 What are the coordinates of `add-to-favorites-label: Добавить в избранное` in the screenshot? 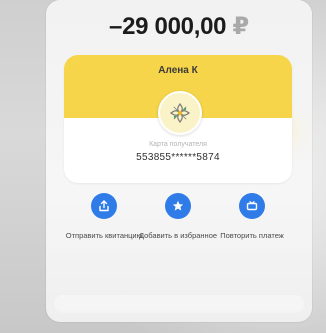 It's located at (178, 235).